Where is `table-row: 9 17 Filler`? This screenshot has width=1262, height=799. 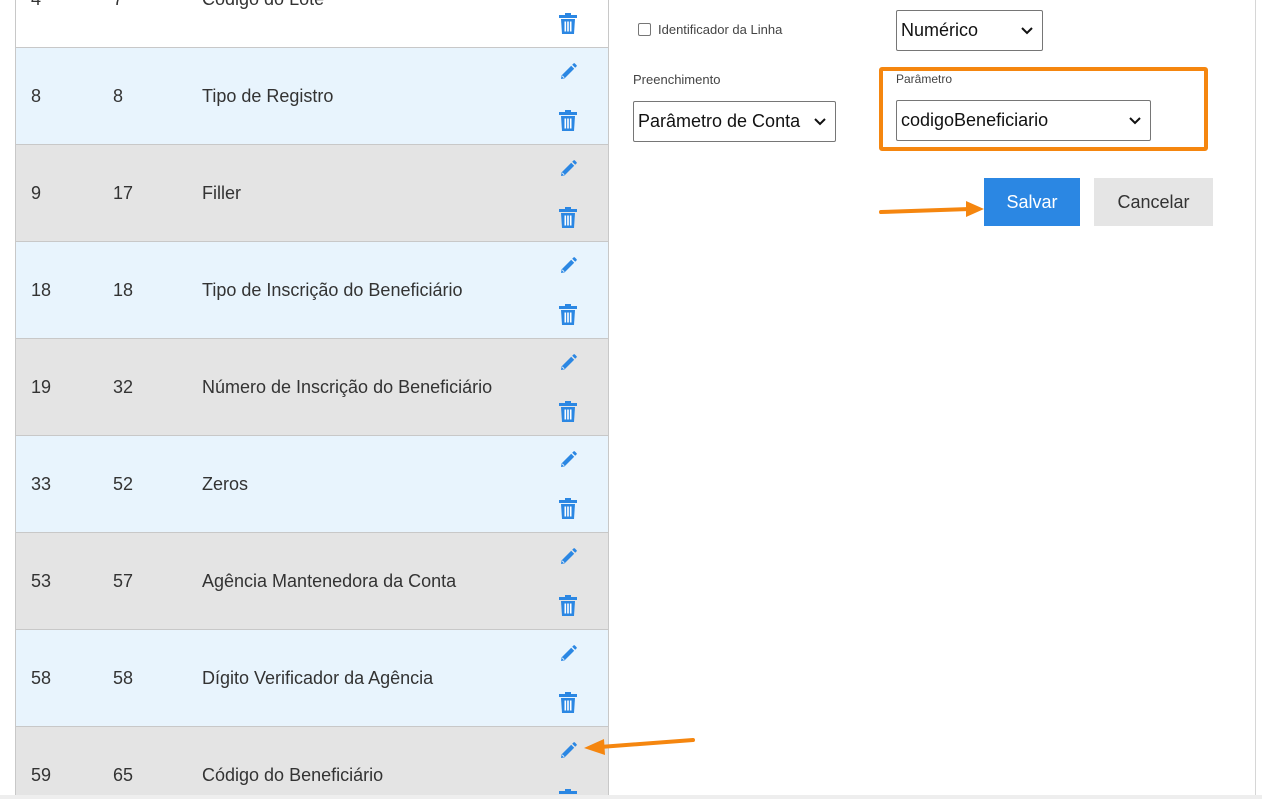
table-row: 9 17 Filler is located at coordinates (312, 193).